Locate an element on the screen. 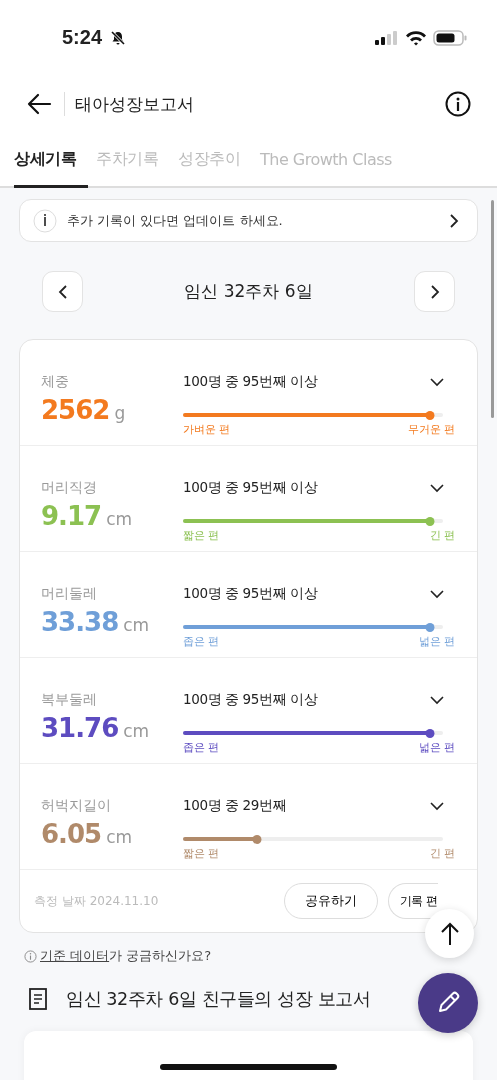 Image resolution: width=497 pixels, height=1080 pixels. document-icon is located at coordinates (38, 999).